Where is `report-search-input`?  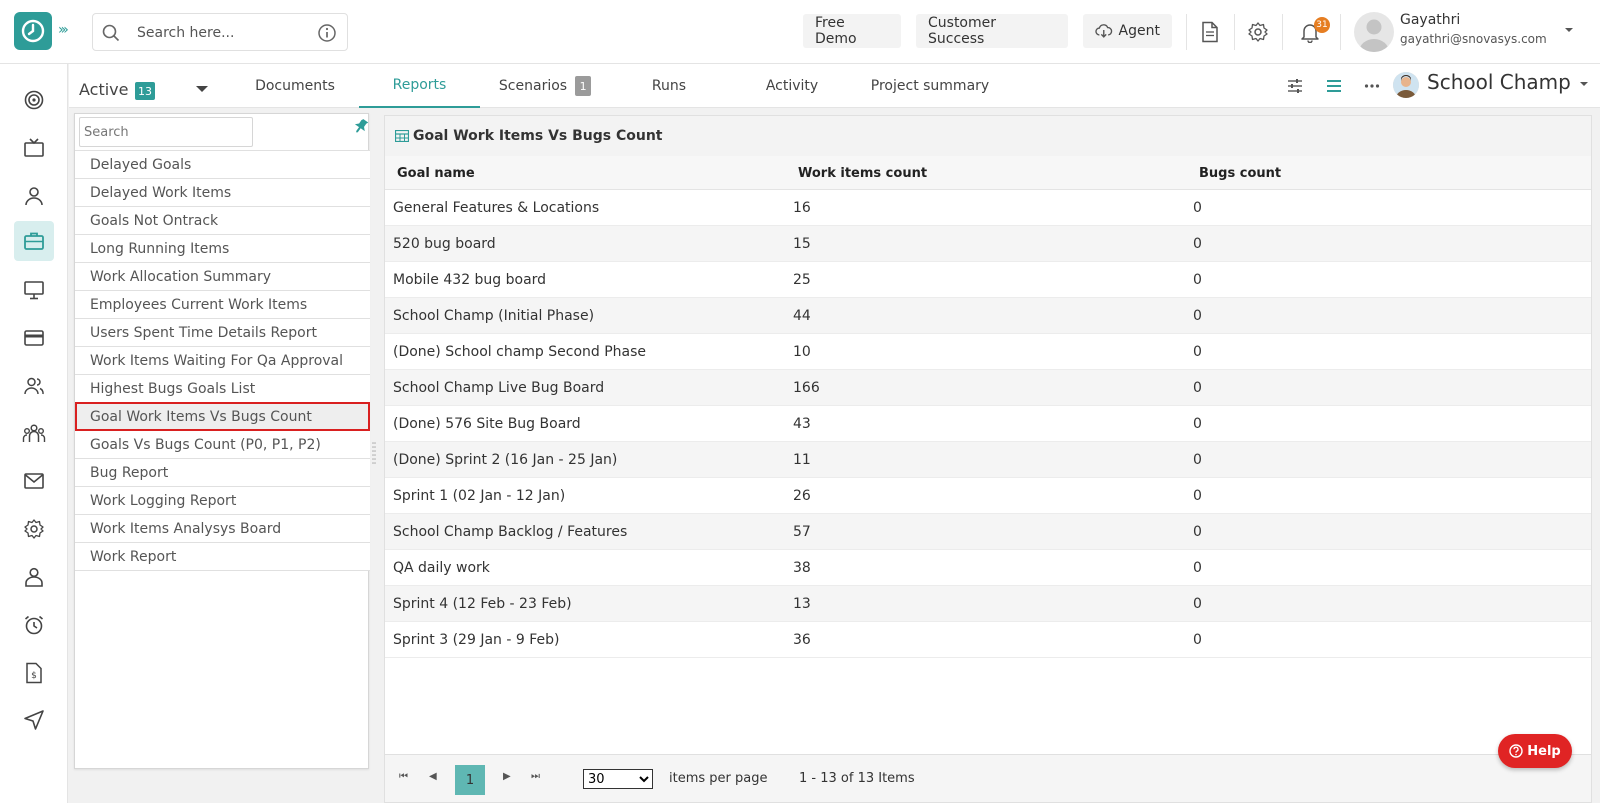 report-search-input is located at coordinates (166, 132).